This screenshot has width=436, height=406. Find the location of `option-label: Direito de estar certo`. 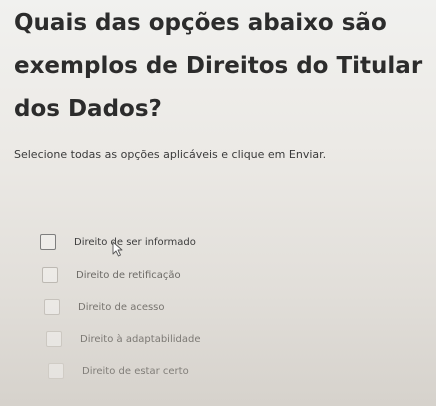

option-label: Direito de estar certo is located at coordinates (135, 371).